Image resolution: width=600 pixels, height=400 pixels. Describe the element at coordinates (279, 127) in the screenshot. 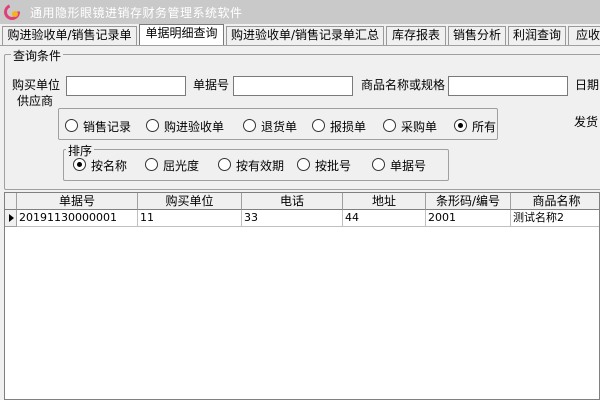

I see `radio-return-label: 退货单` at that location.